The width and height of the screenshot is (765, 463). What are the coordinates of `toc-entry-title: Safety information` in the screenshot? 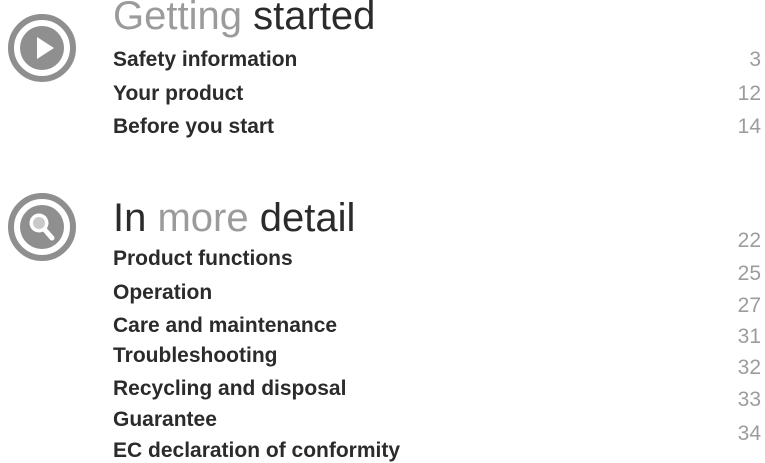 It's located at (205, 60).